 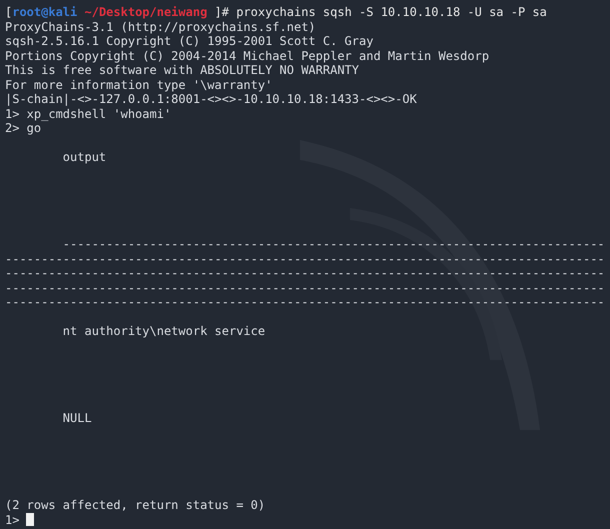 I want to click on output-line: sqsh-2.5.16.1 Copyright (C) 1995-2001 Scott C. Gray, so click(x=189, y=41).